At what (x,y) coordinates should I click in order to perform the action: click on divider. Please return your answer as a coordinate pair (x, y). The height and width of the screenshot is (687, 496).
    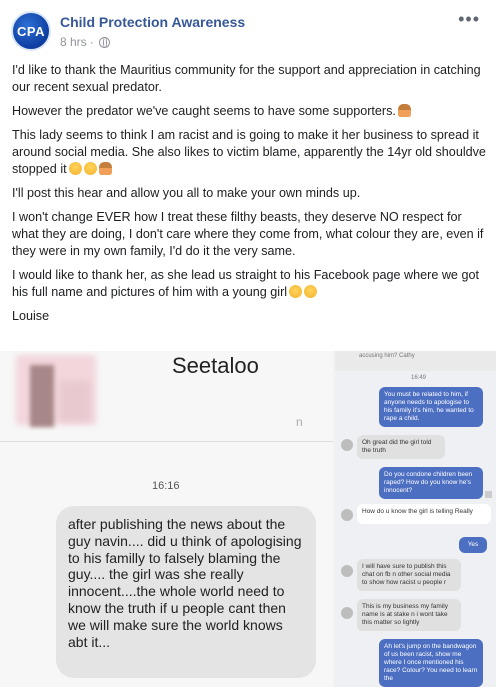
    Looking at the image, I should click on (166, 441).